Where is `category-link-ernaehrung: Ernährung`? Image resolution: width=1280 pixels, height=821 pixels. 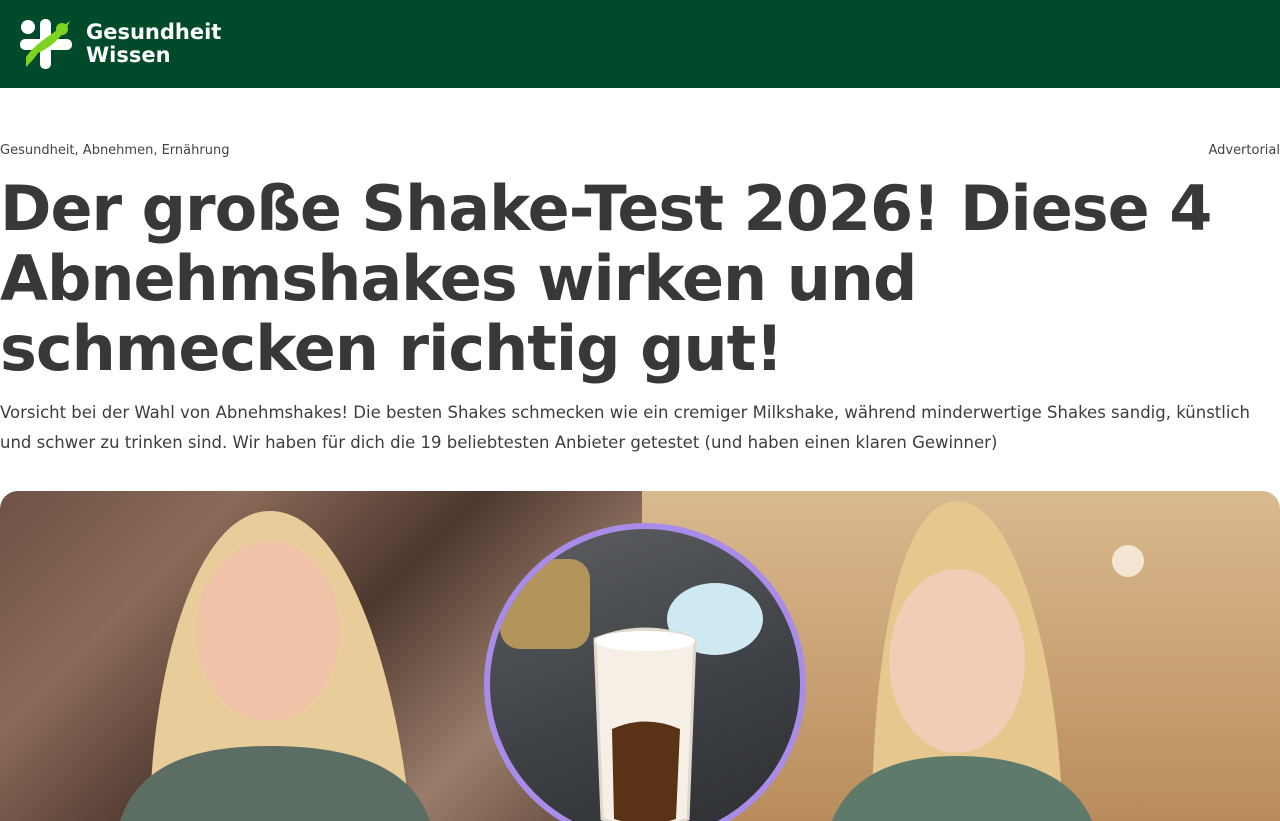
category-link-ernaehrung: Ernährung is located at coordinates (196, 150).